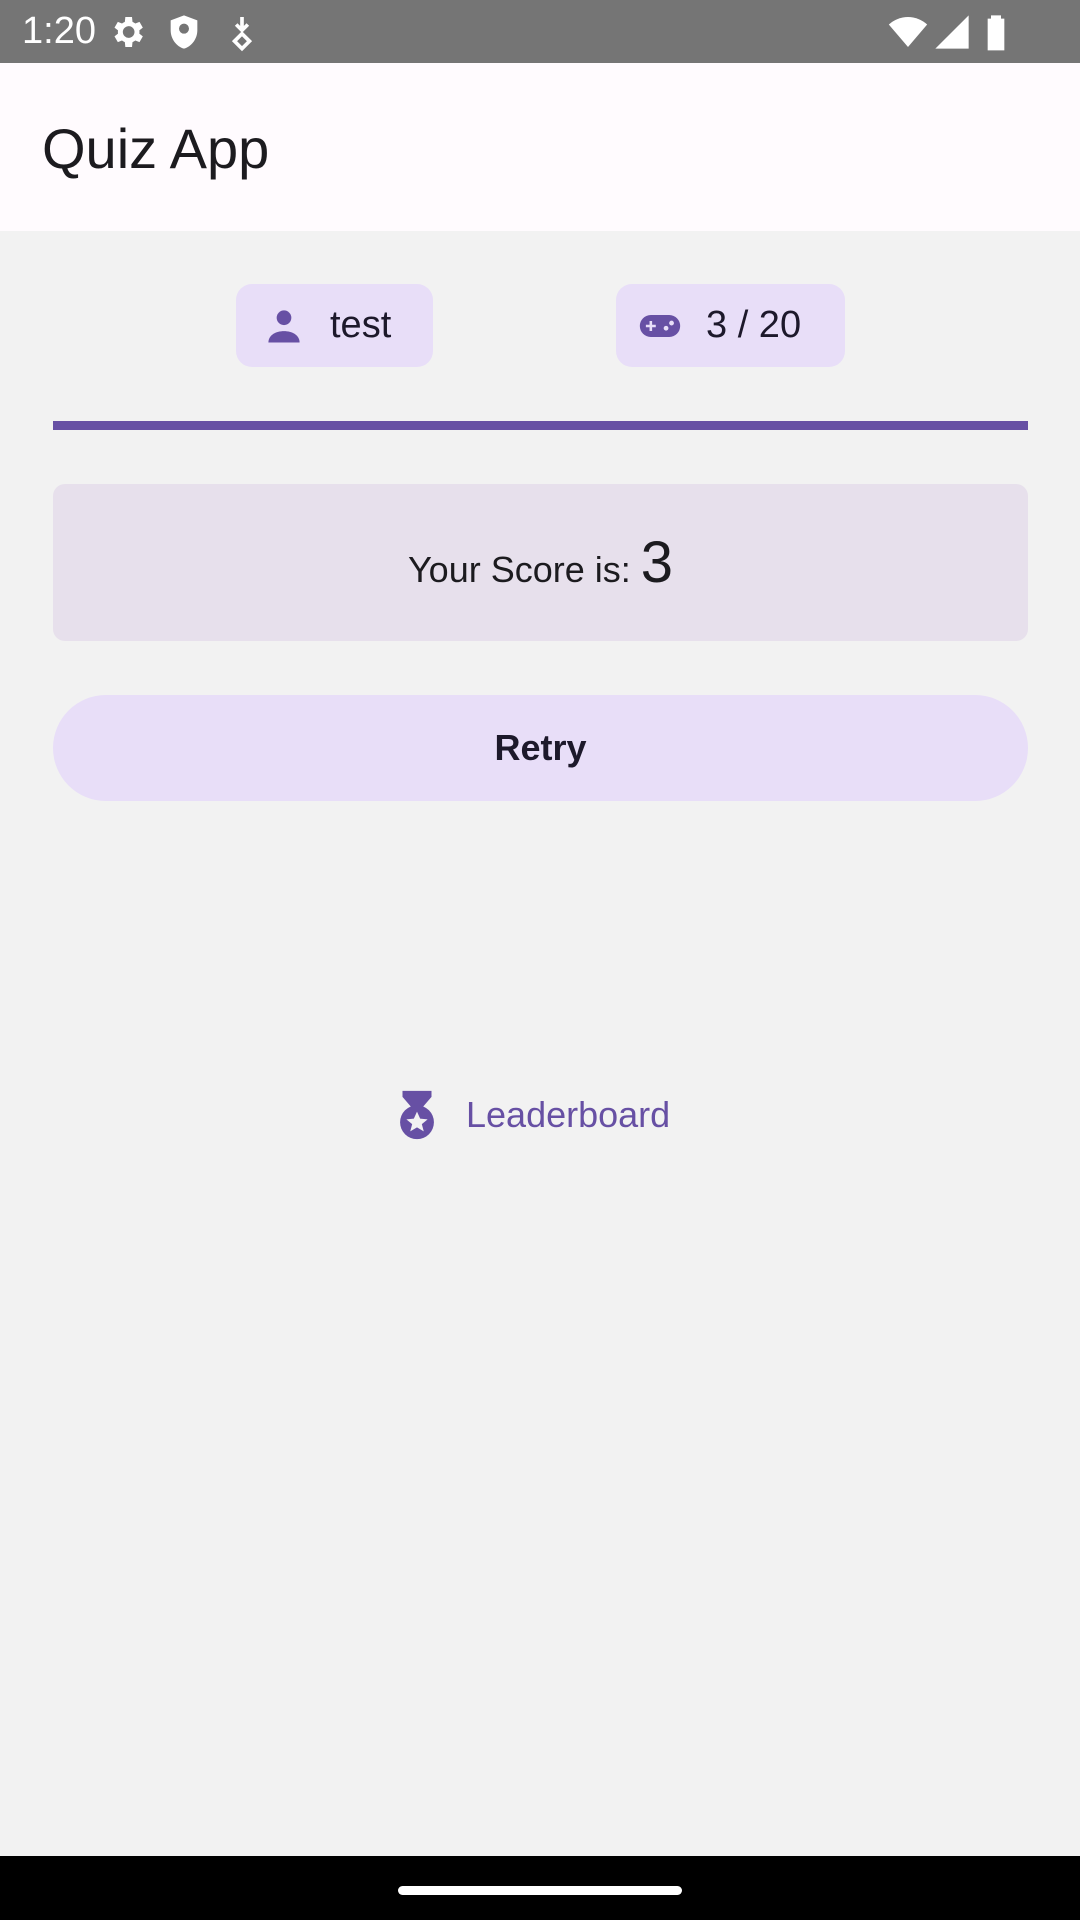 This screenshot has height=1920, width=1080. I want to click on score-chip: 3 / 20, so click(730, 325).